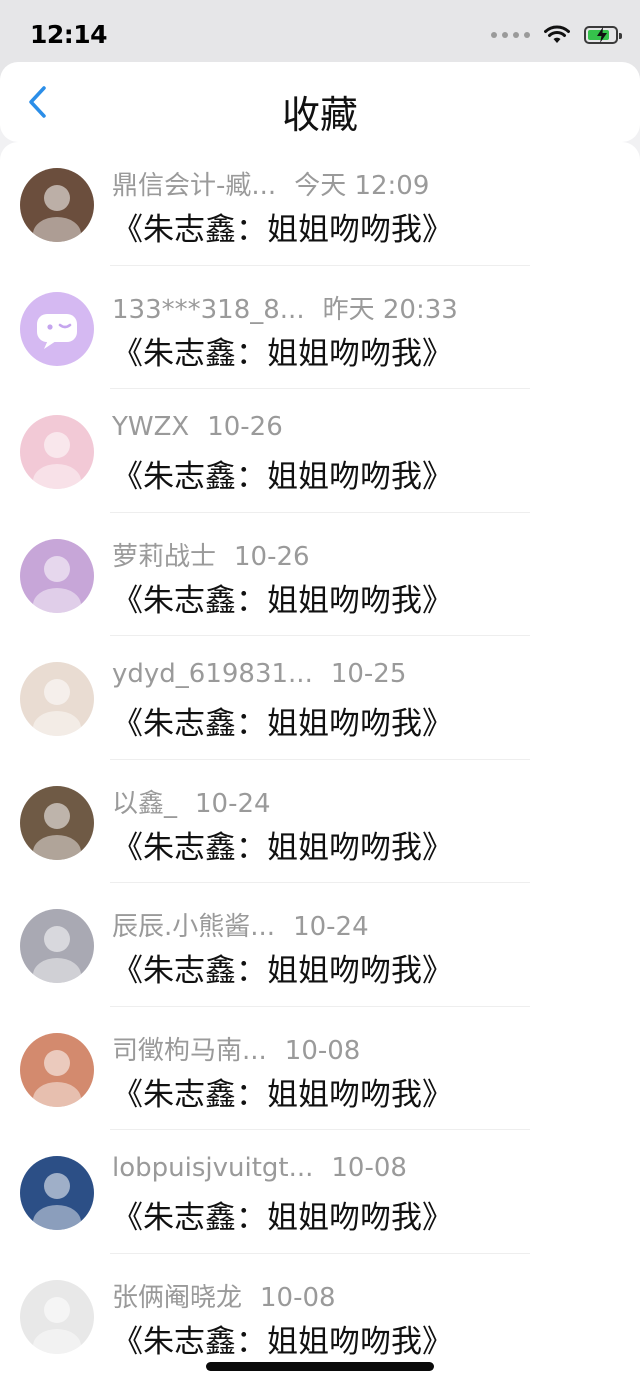 This screenshot has height=1386, width=640. I want to click on favorite-meta: lobpuisjvuitgt... 10-08, so click(259, 1168).